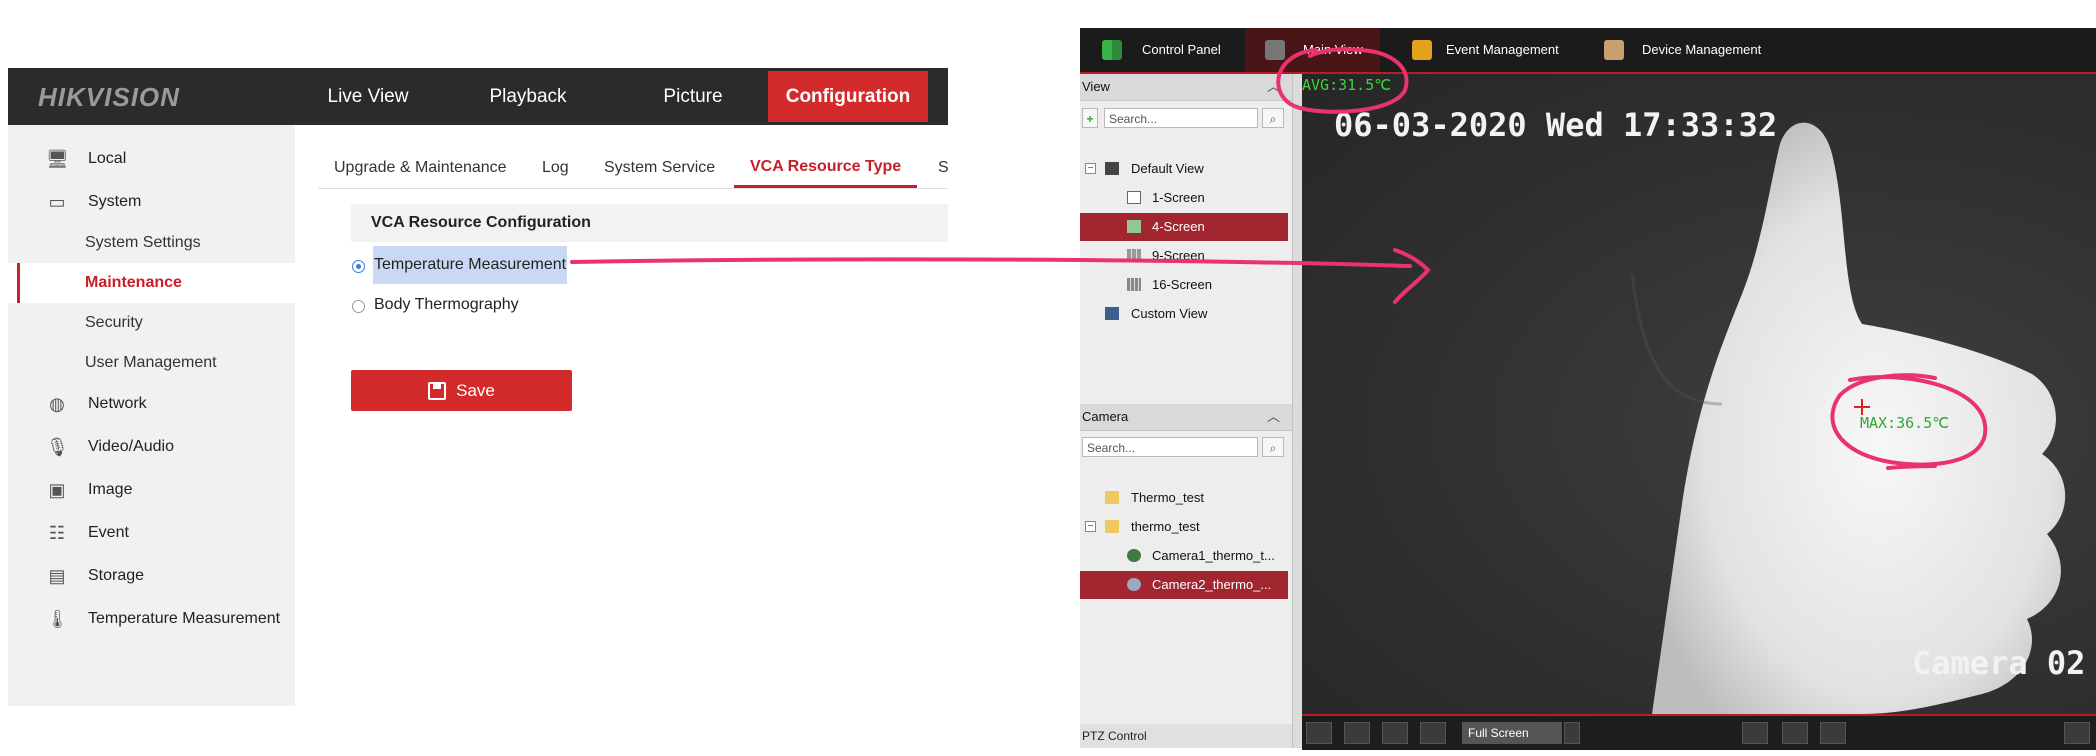  Describe the element at coordinates (151, 447) in the screenshot. I see `sidebar-item-video-audio: 🎙 Video/Audio` at that location.